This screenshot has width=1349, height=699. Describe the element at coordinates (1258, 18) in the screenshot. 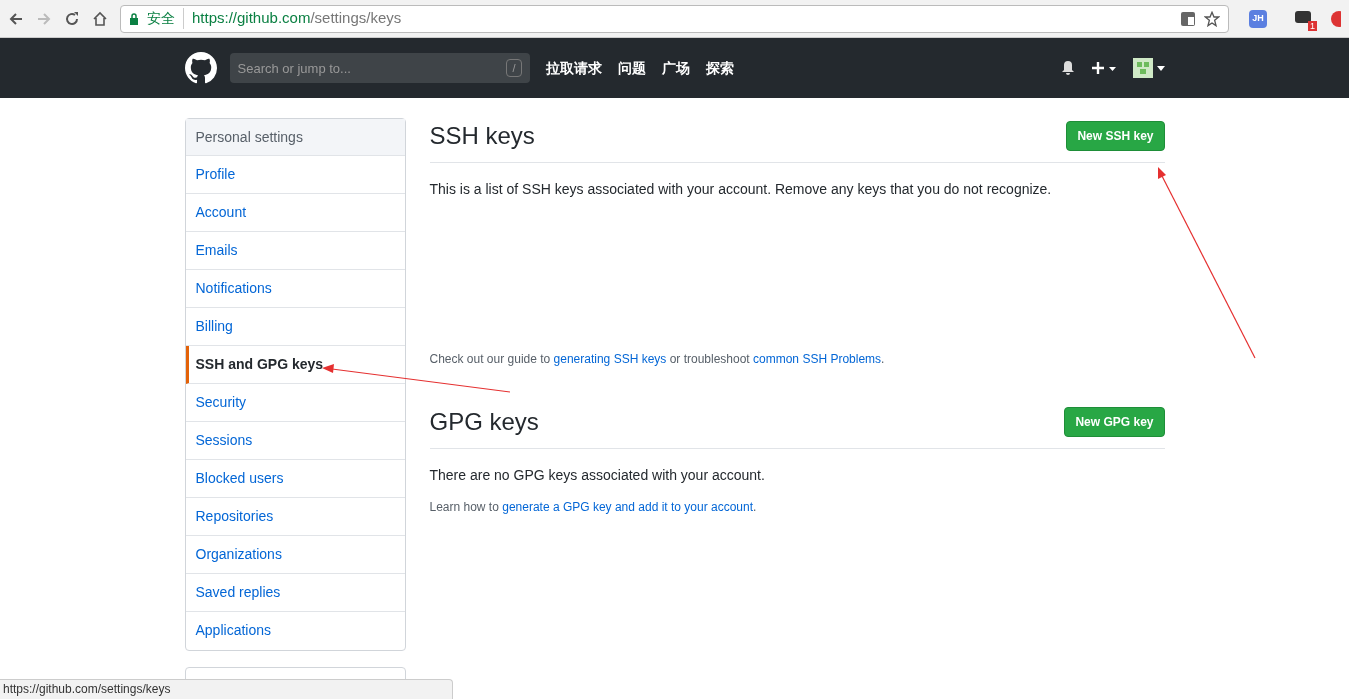

I see `extension-badge: JH` at that location.